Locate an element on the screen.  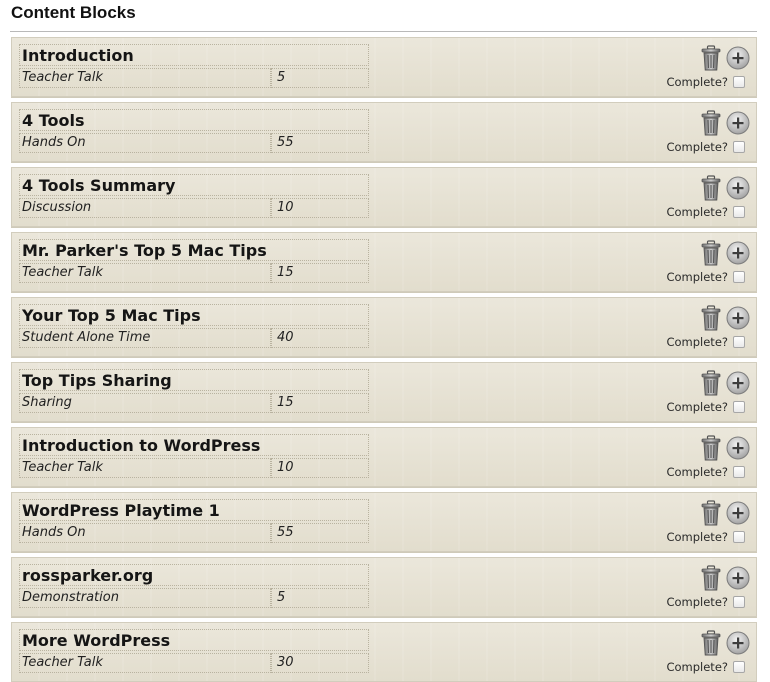
block-title-field: Introduction to WordPress is located at coordinates (194, 445).